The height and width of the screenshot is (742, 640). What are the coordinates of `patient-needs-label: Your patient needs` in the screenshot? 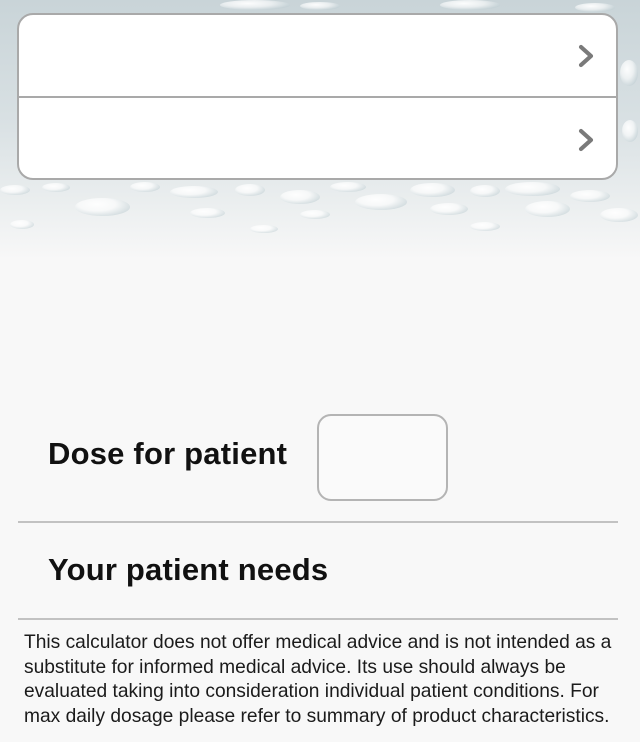 It's located at (188, 569).